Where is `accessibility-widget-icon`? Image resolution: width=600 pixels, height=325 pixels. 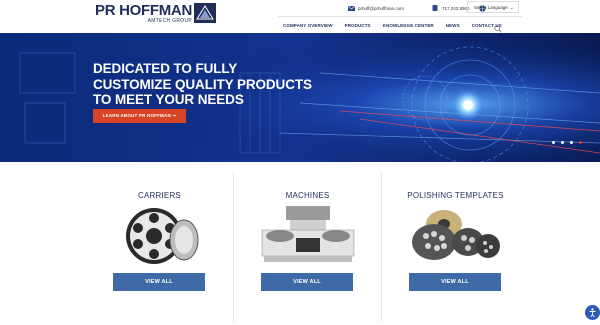
accessibility-widget-icon is located at coordinates (592, 312).